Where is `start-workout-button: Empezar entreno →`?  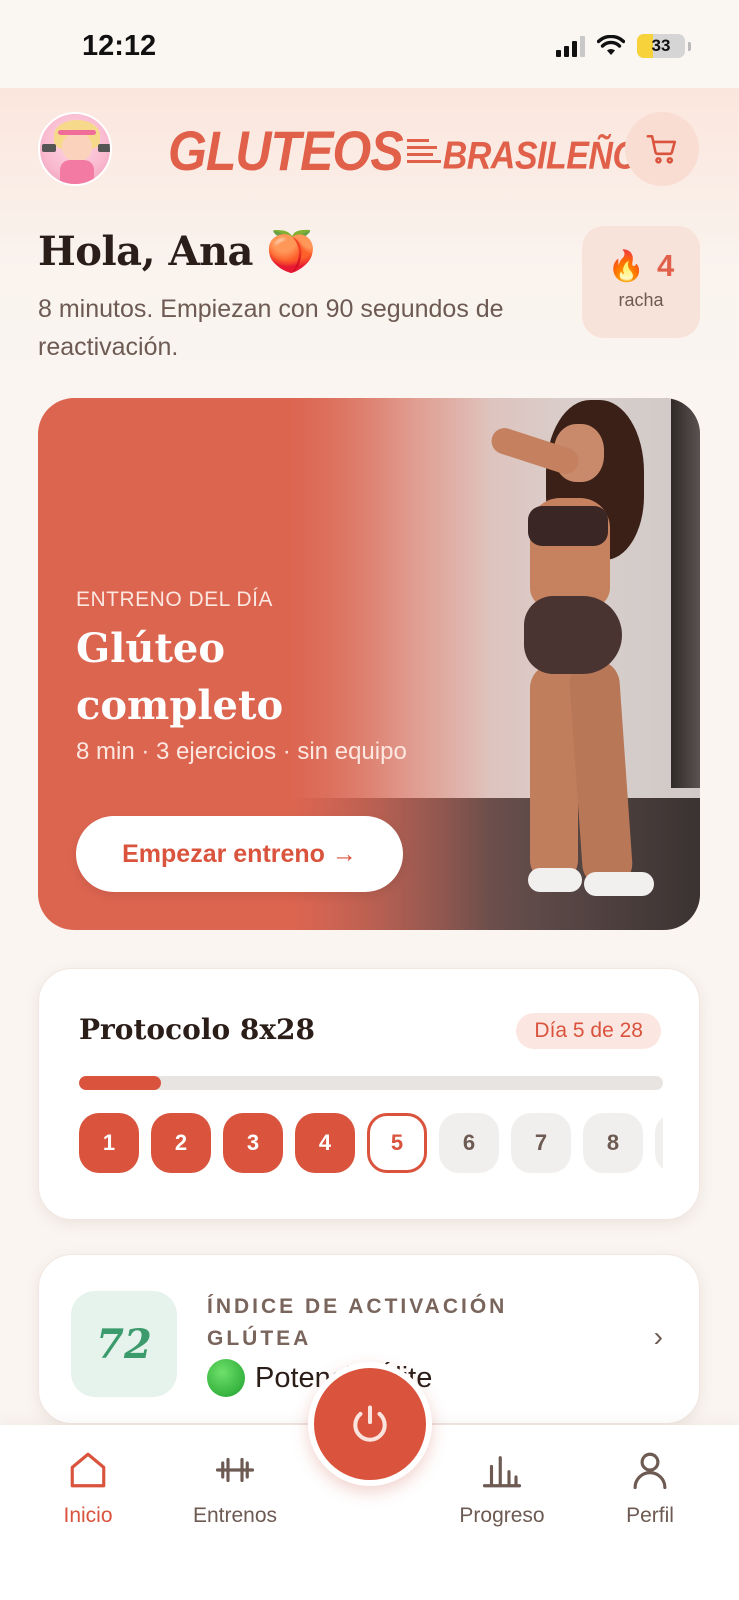 start-workout-button: Empezar entreno → is located at coordinates (239, 854).